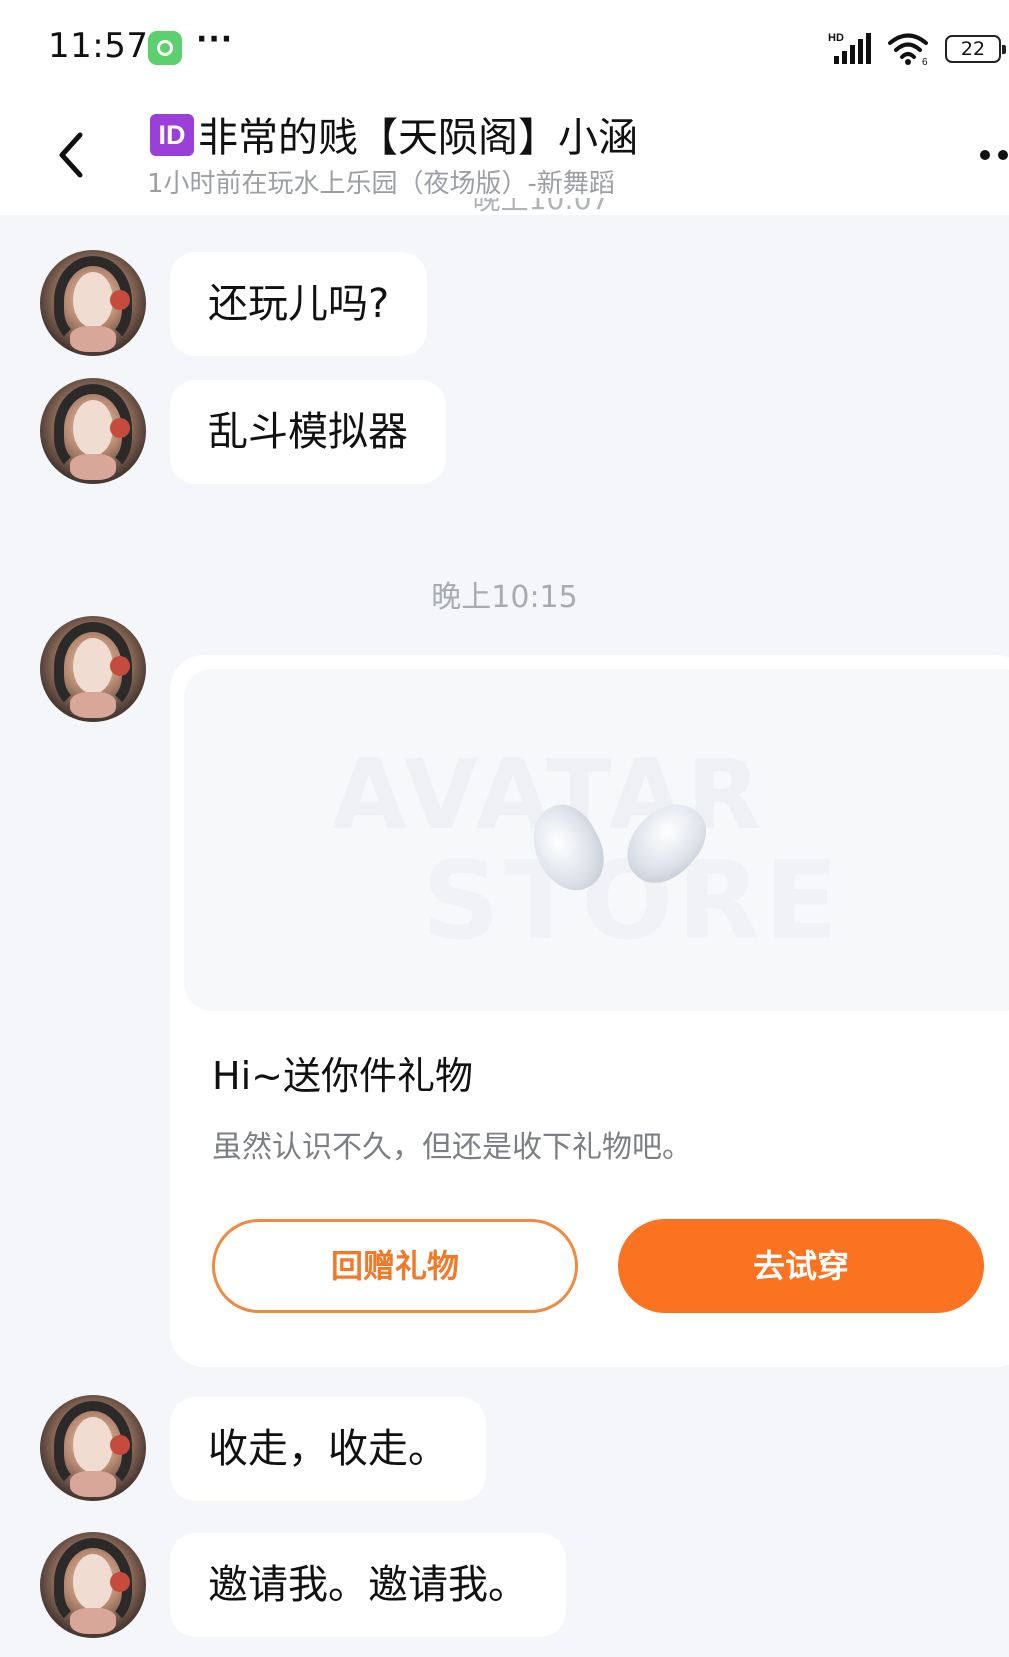 The image size is (1009, 1657). What do you see at coordinates (342, 1076) in the screenshot?
I see `gift-title: Hi~送你件礼物` at bounding box center [342, 1076].